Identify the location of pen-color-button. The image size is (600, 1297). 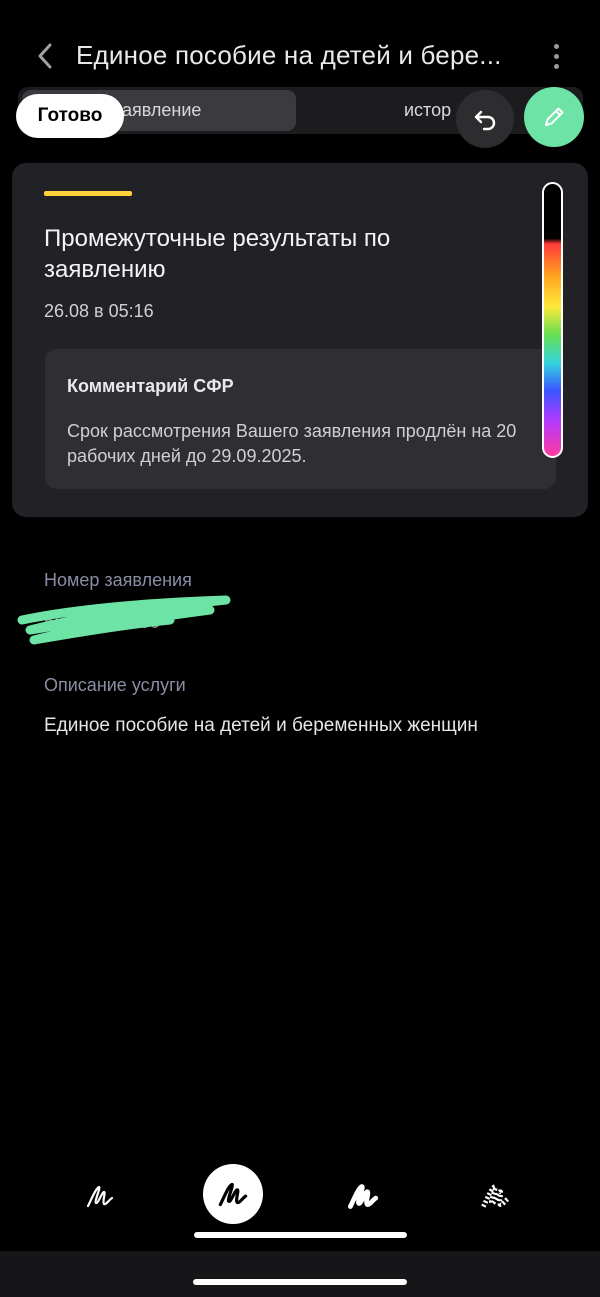
(554, 117).